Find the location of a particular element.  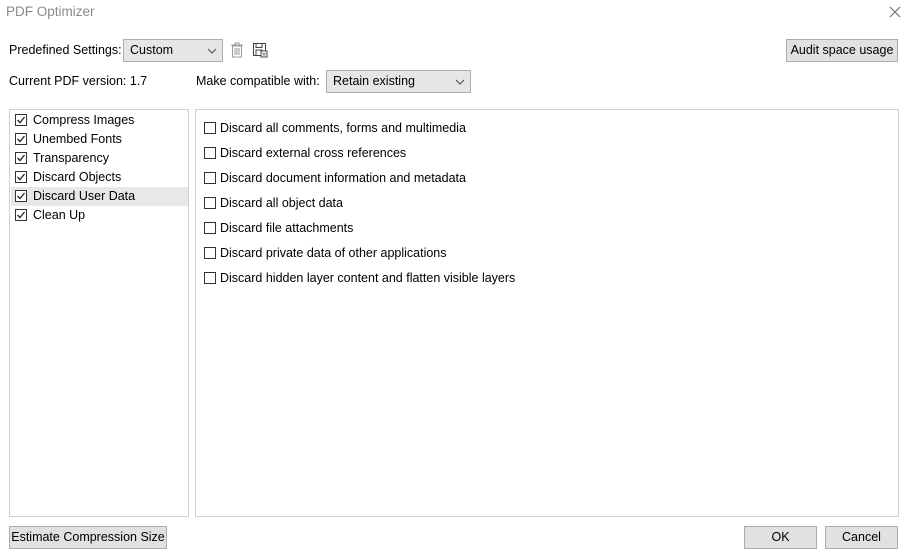

category-discard-objects: Discard Objects is located at coordinates (99, 177).